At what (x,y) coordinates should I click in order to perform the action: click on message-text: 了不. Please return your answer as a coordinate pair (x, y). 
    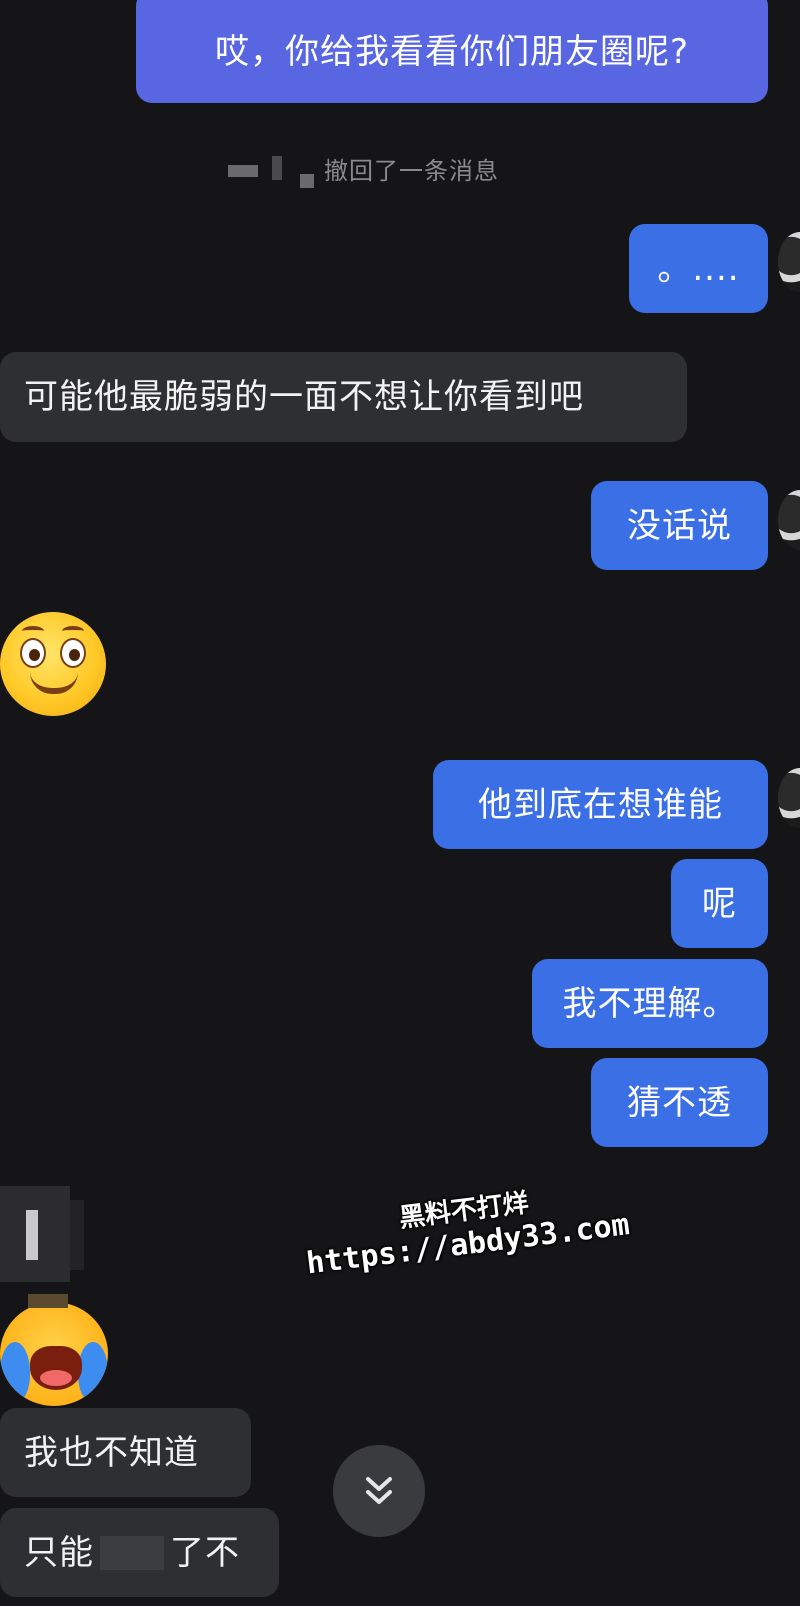
    Looking at the image, I should click on (205, 1552).